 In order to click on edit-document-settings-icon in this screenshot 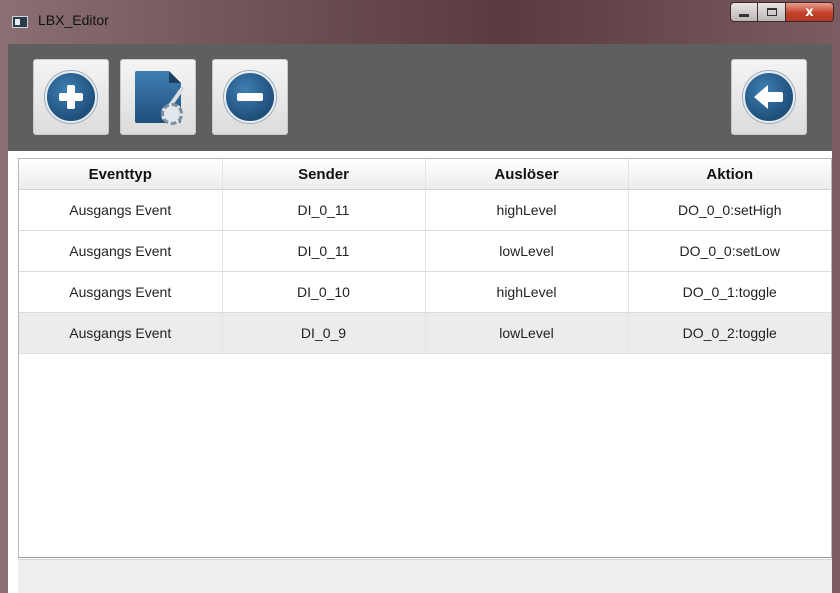, I will do `click(160, 98)`.